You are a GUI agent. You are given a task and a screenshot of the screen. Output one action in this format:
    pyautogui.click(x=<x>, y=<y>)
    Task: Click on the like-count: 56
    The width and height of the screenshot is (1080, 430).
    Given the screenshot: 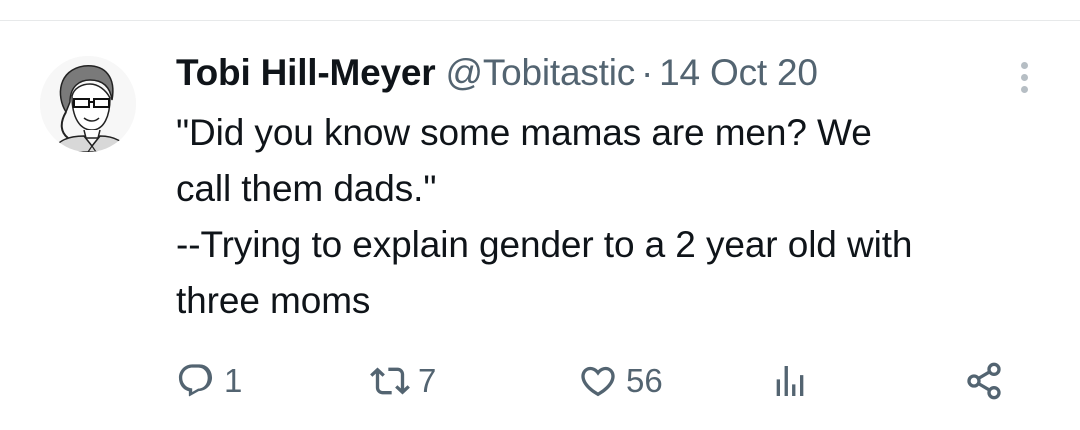 What is the action you would take?
    pyautogui.click(x=644, y=380)
    